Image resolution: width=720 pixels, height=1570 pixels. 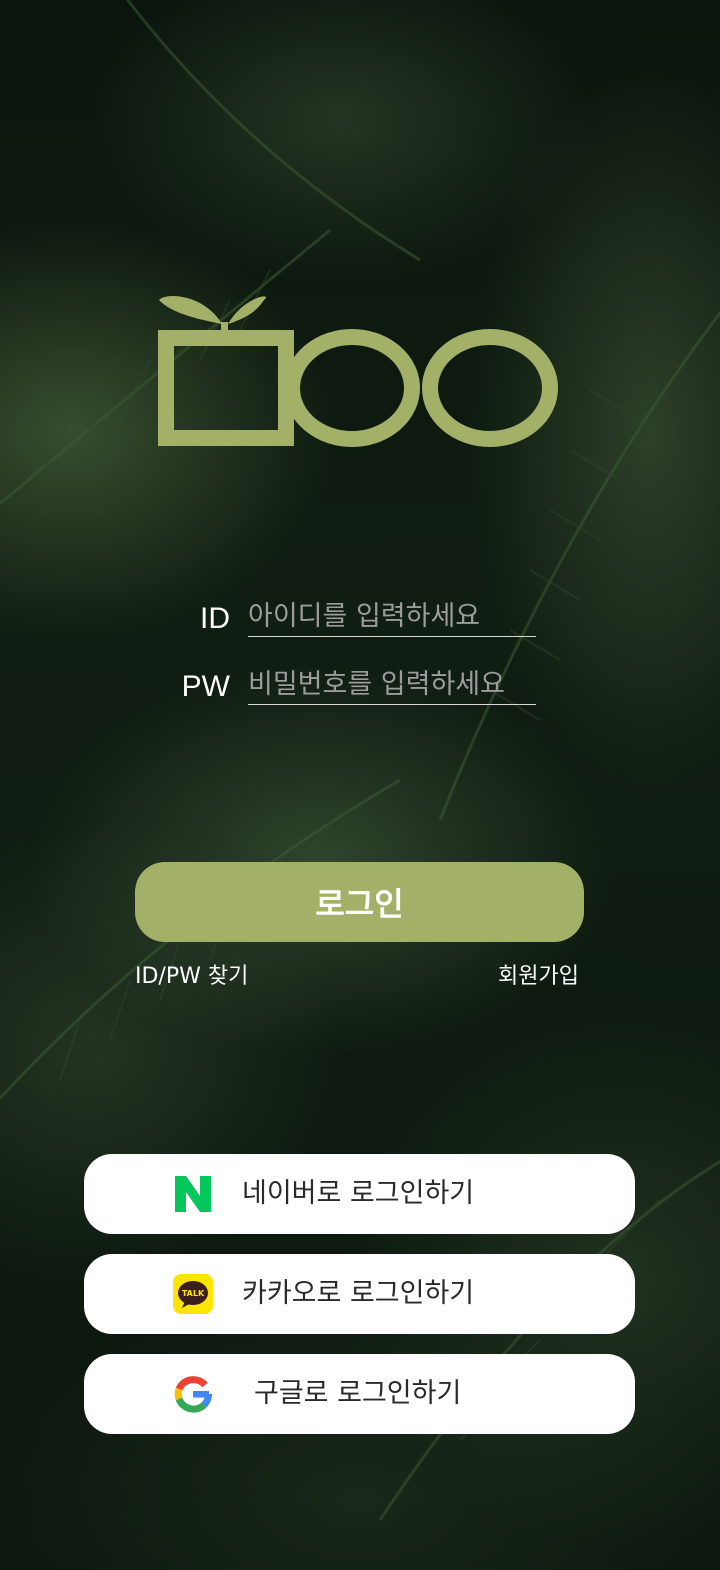 What do you see at coordinates (191, 974) in the screenshot?
I see `find-id-pw-link: ID/PW 찾기` at bounding box center [191, 974].